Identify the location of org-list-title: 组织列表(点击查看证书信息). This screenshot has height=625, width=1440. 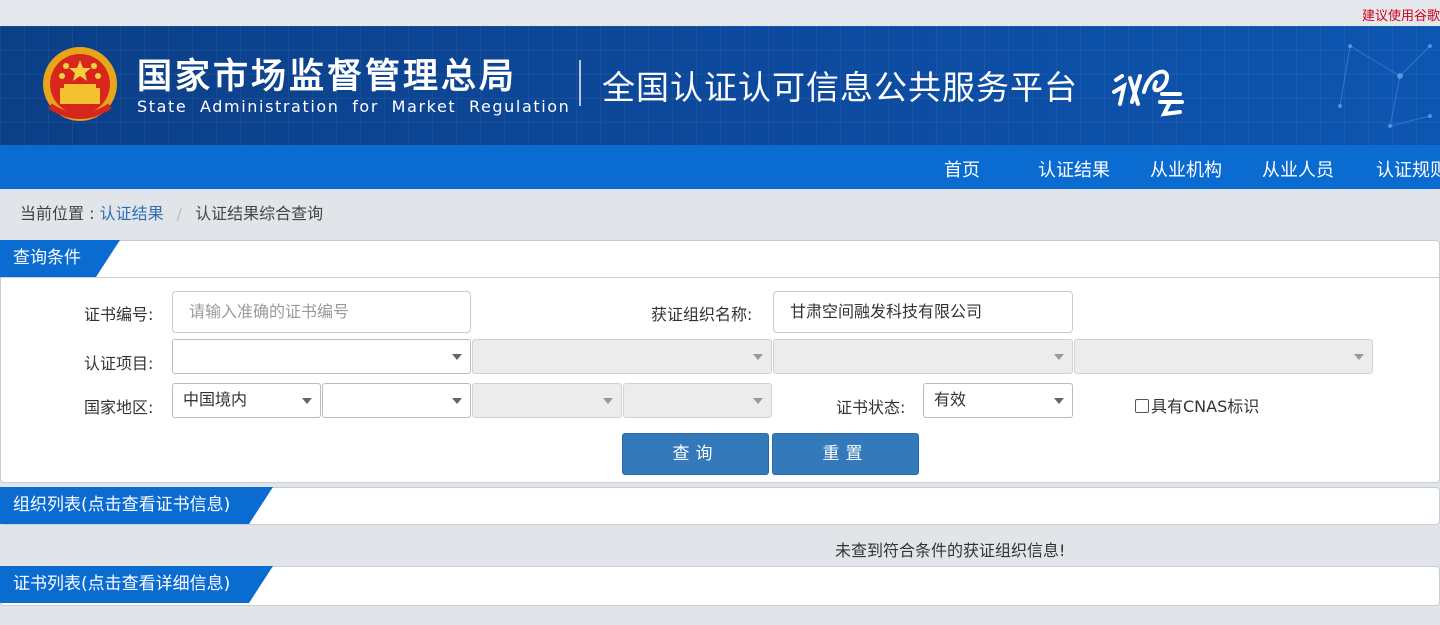
(136, 505).